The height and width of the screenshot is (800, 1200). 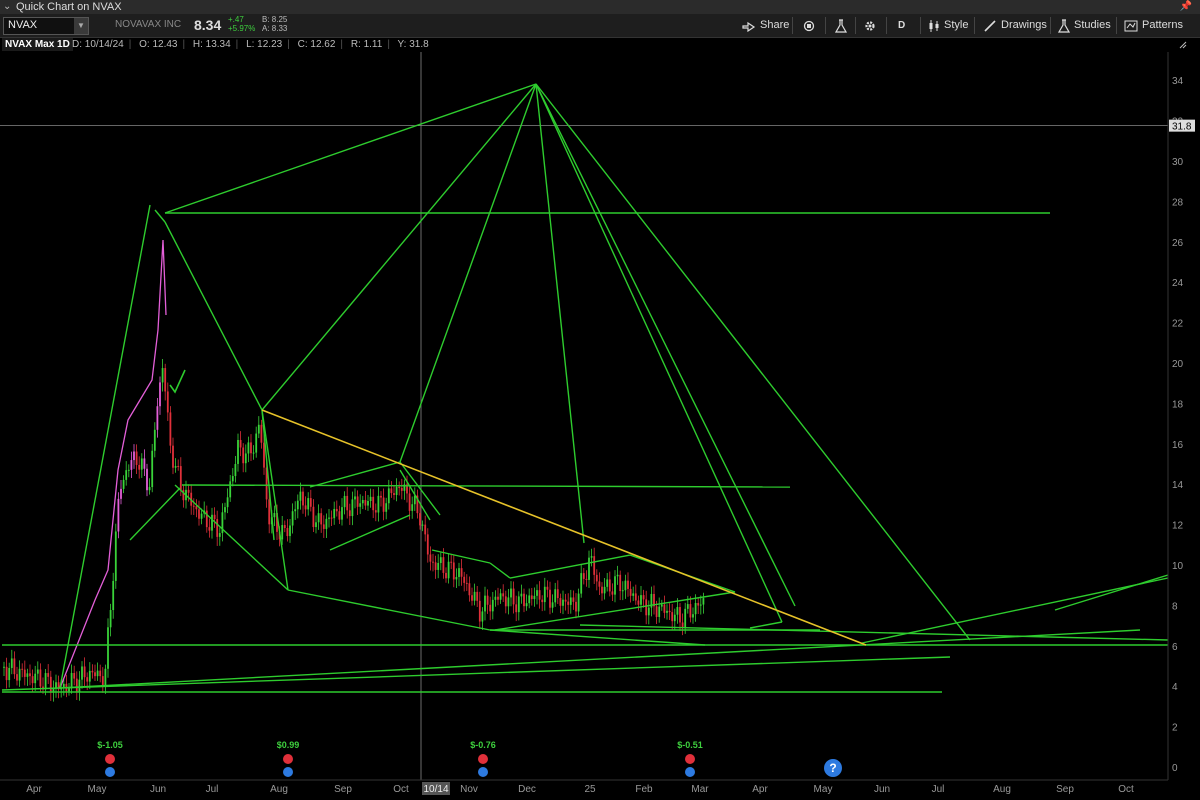 I want to click on x-tick-label: Apr, so click(x=760, y=789).